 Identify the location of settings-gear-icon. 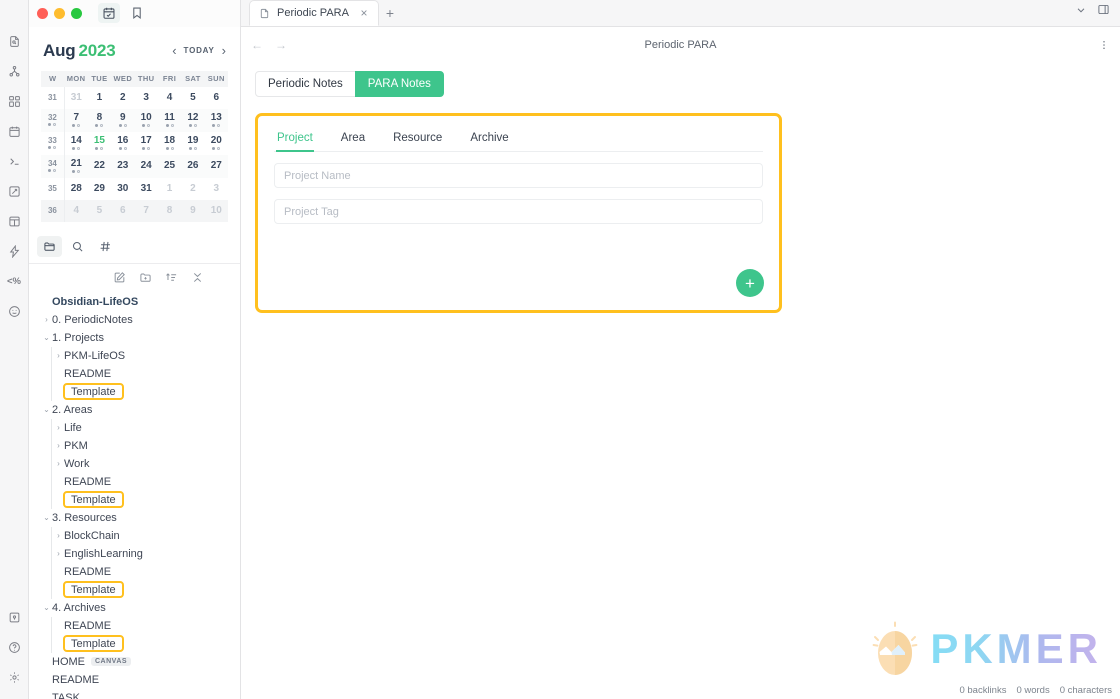
(14, 680).